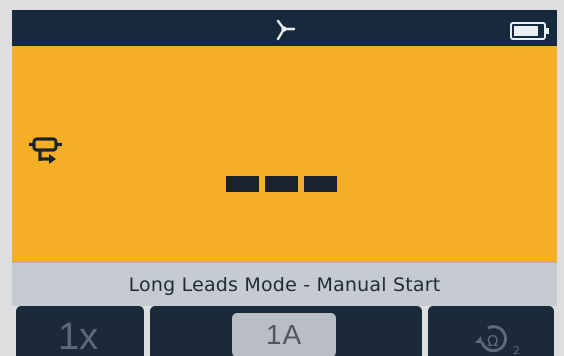 The width and height of the screenshot is (564, 356). I want to click on battery-icon, so click(529, 31).